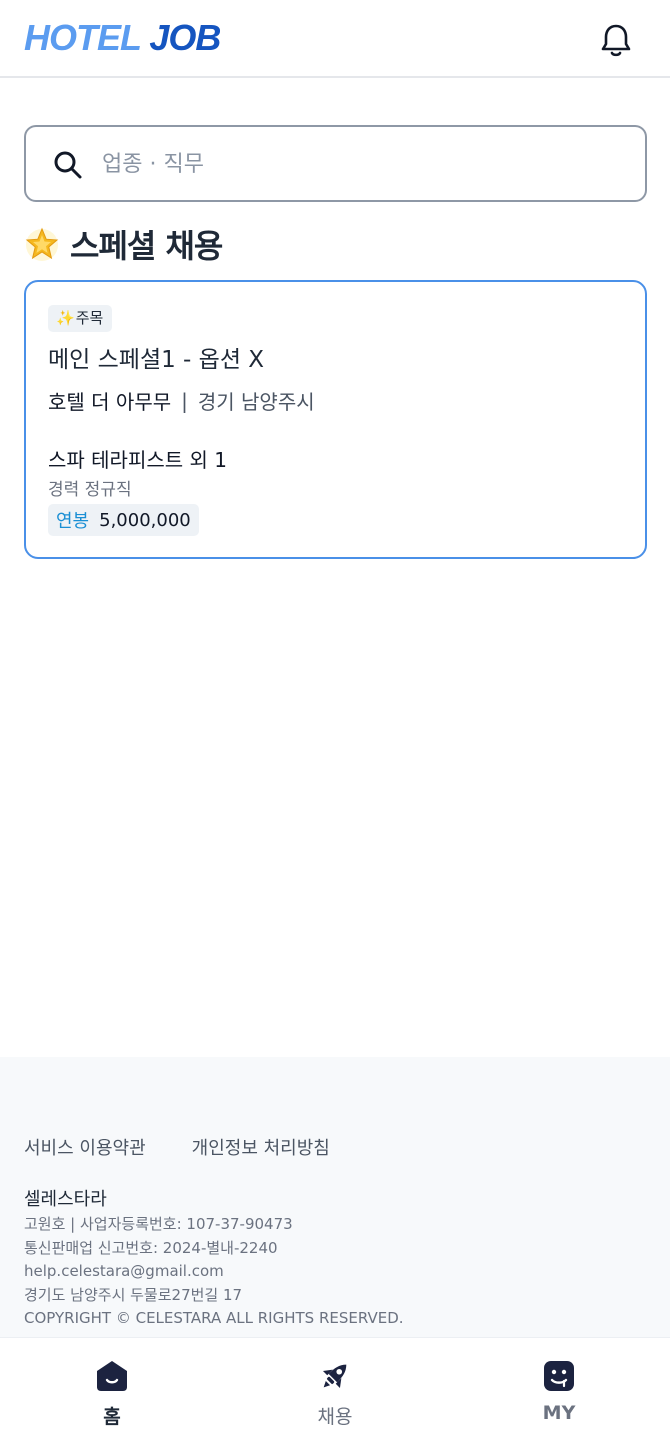 The height and width of the screenshot is (1452, 670). What do you see at coordinates (82, 37) in the screenshot?
I see `logo-text-hotel: HOTEL` at bounding box center [82, 37].